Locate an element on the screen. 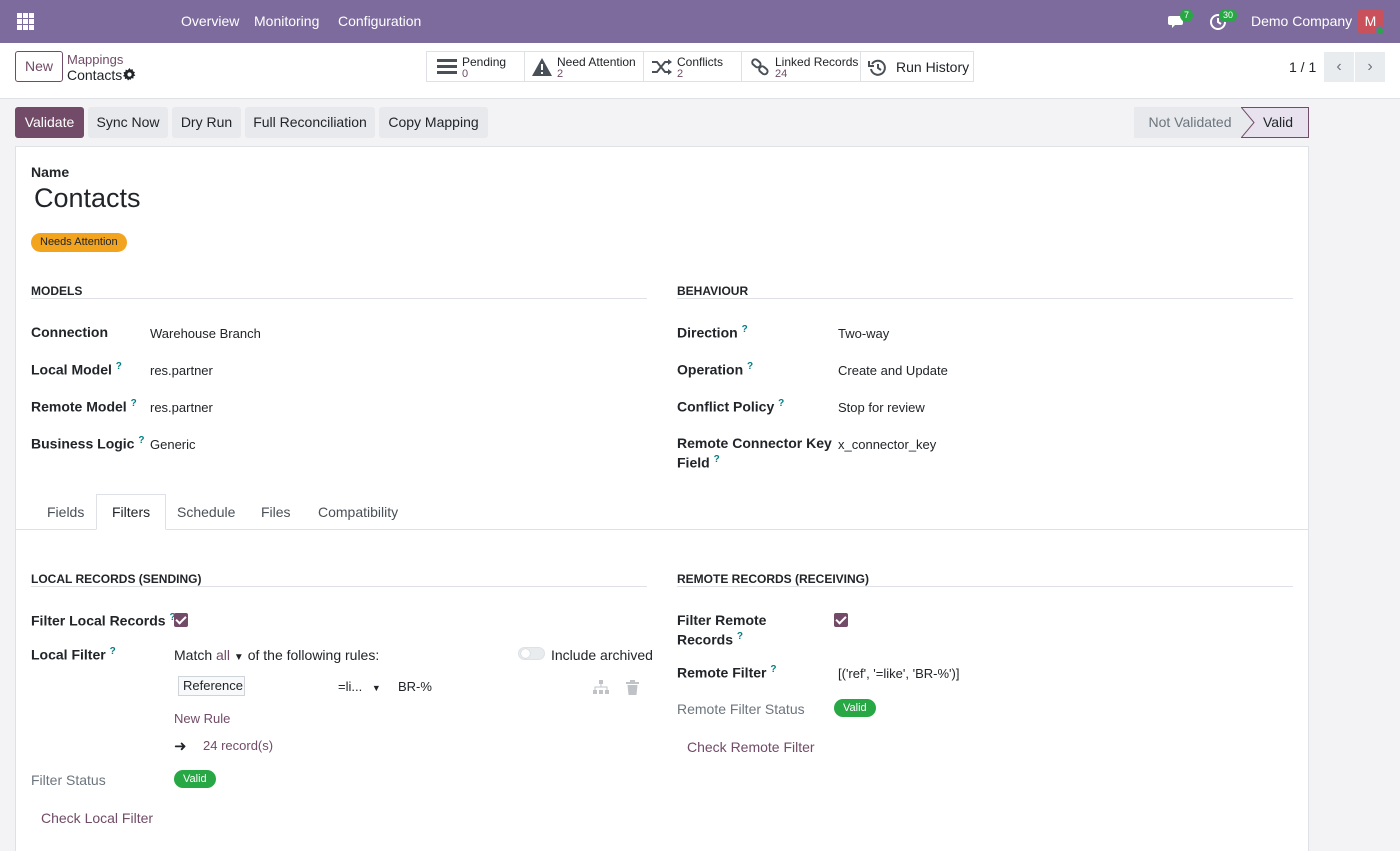 This screenshot has width=1400, height=851. remote-model-label: Remote Model ? is located at coordinates (84, 406).